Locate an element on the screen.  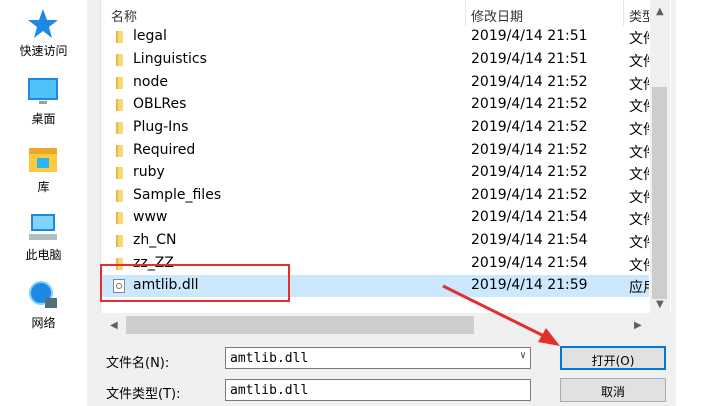
nav-network: 网络 is located at coordinates (43, 306).